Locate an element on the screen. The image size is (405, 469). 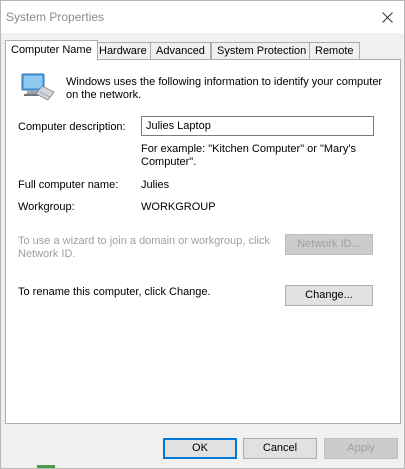
cancel-button: Cancel is located at coordinates (280, 448).